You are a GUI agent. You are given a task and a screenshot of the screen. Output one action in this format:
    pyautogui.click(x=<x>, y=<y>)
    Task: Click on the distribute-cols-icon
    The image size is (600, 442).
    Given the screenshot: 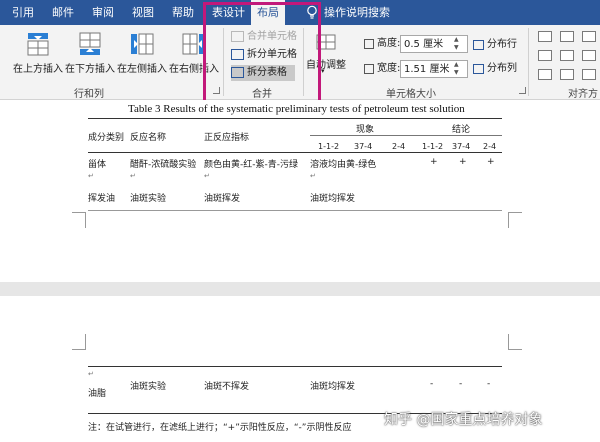 What is the action you would take?
    pyautogui.click(x=478, y=69)
    